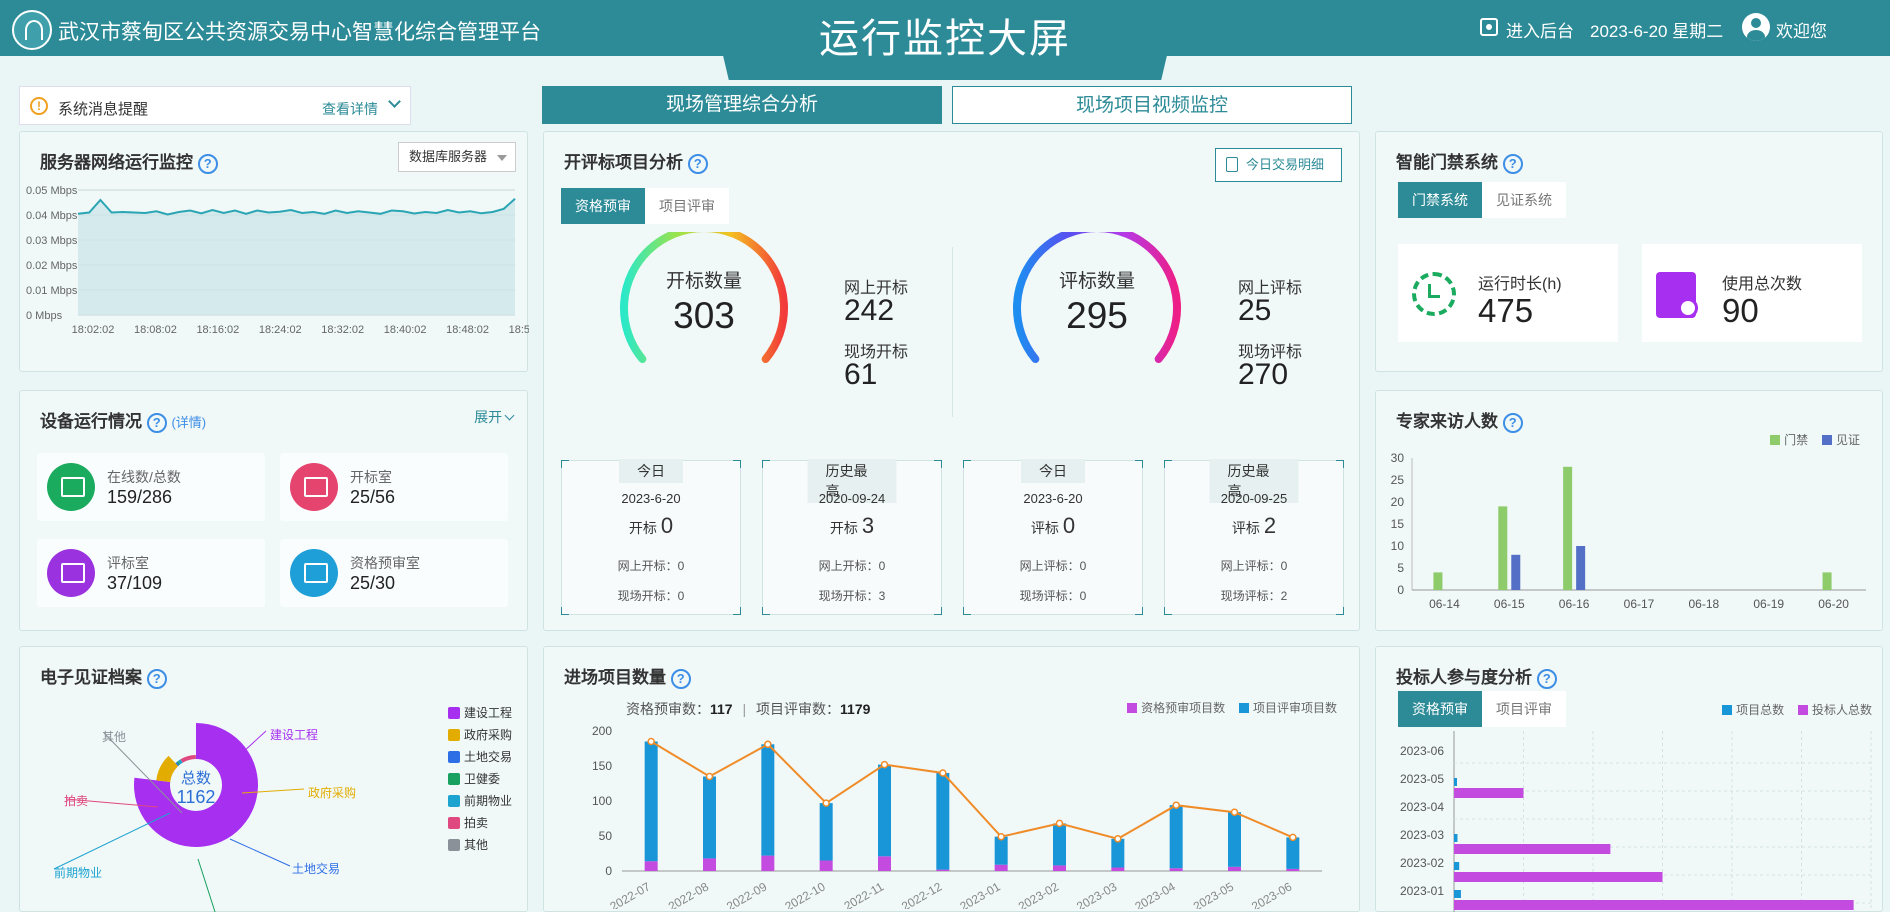 The image size is (1890, 912). I want to click on server-select: 数据库服务器, so click(457, 157).